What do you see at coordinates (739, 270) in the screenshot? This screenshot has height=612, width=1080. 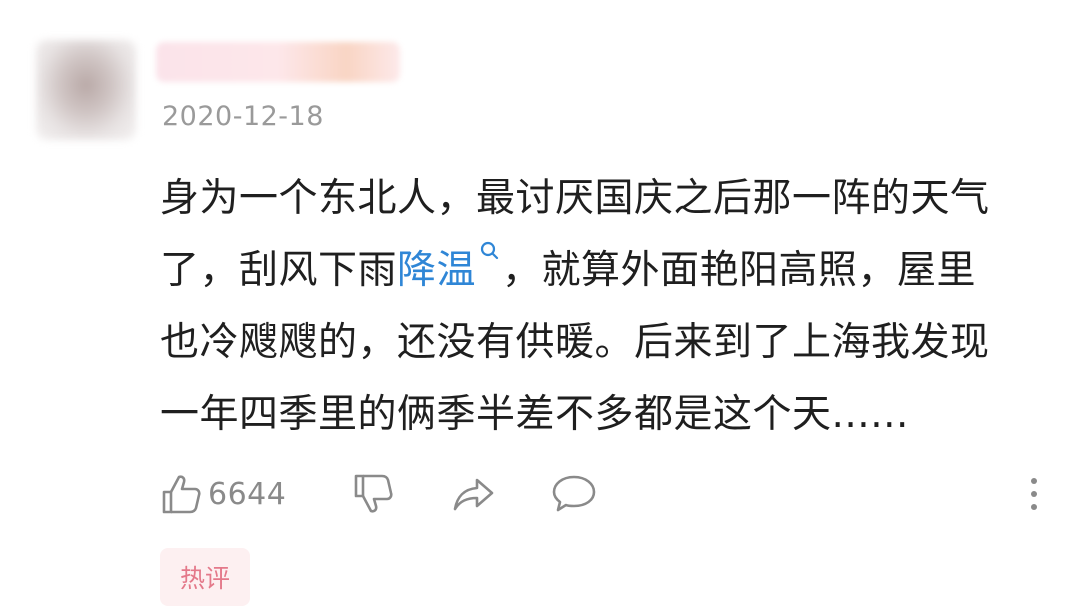 I see `comment-line-2-suffix: ，就算外面艳阳高照，屋里` at bounding box center [739, 270].